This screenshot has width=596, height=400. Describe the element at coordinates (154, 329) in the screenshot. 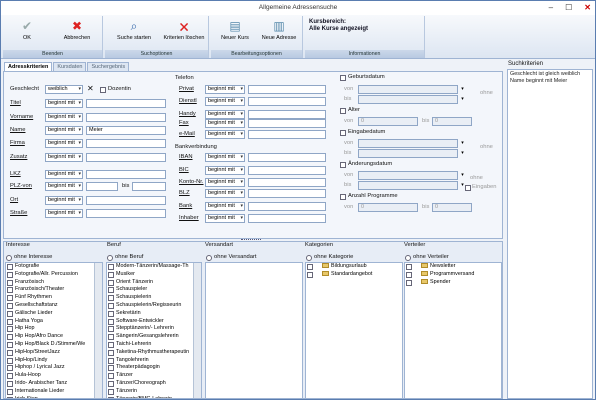

I see `beruf-list-item: Stepptänzerin/- Lehrerin` at that location.